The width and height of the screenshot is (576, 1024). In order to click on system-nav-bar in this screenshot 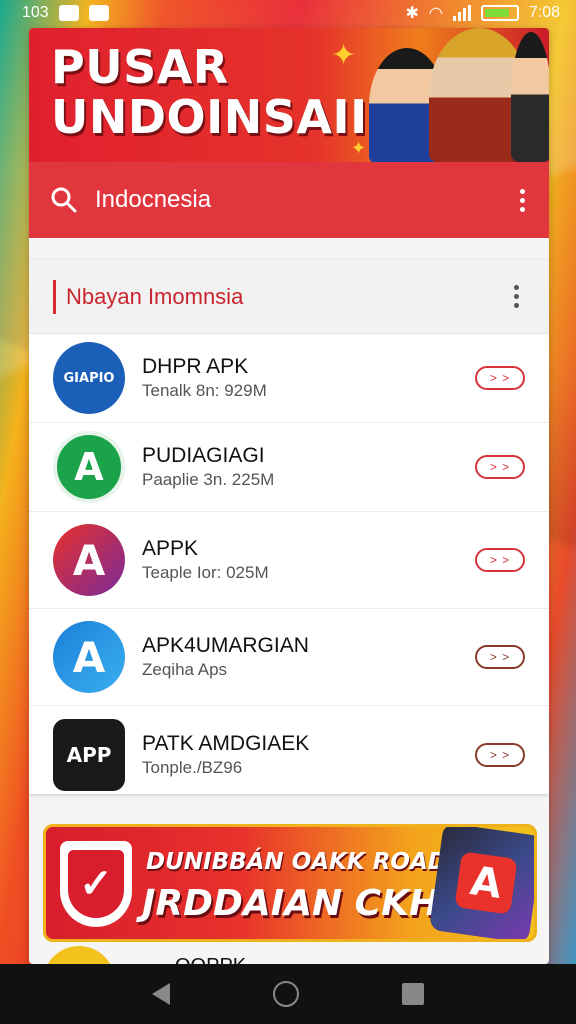, I will do `click(288, 994)`.